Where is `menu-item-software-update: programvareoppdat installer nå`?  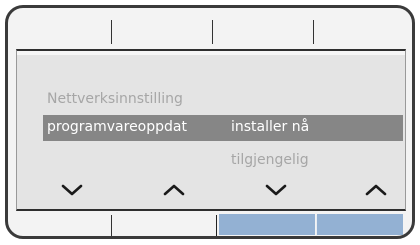
menu-item-software-update: programvareoppdat installer nå is located at coordinates (223, 128).